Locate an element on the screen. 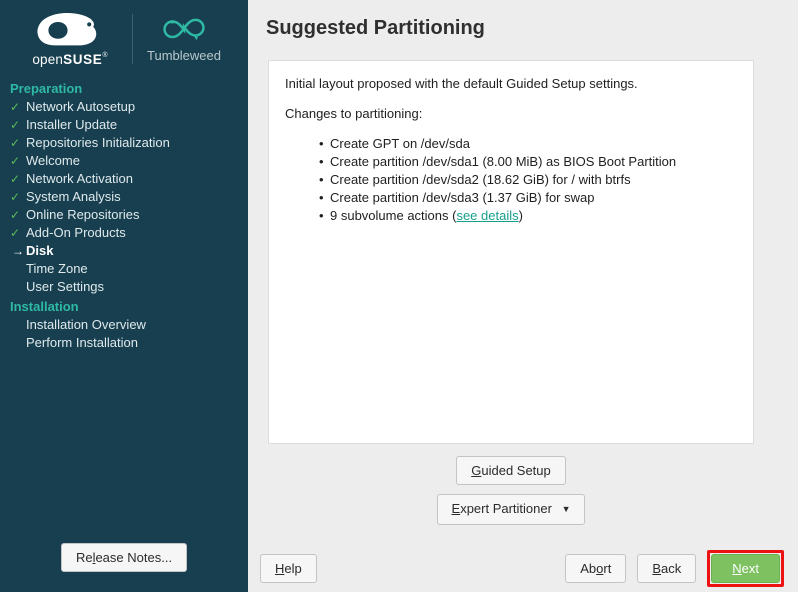  page-title: Suggested Partitioning is located at coordinates (375, 28).